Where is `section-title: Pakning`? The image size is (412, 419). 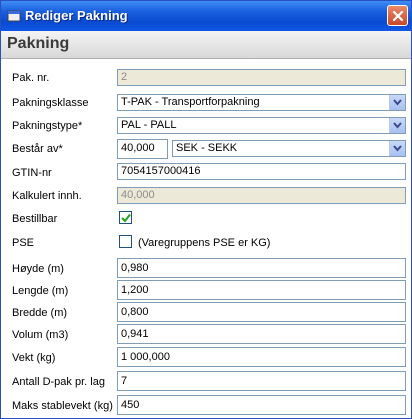 section-title: Pakning is located at coordinates (38, 43).